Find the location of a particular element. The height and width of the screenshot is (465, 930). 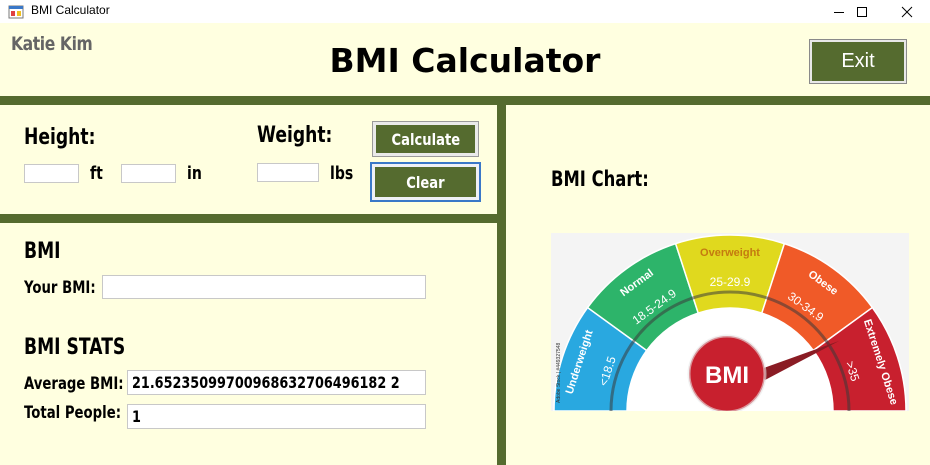

title-bar: BMI Calculator is located at coordinates (465, 11).